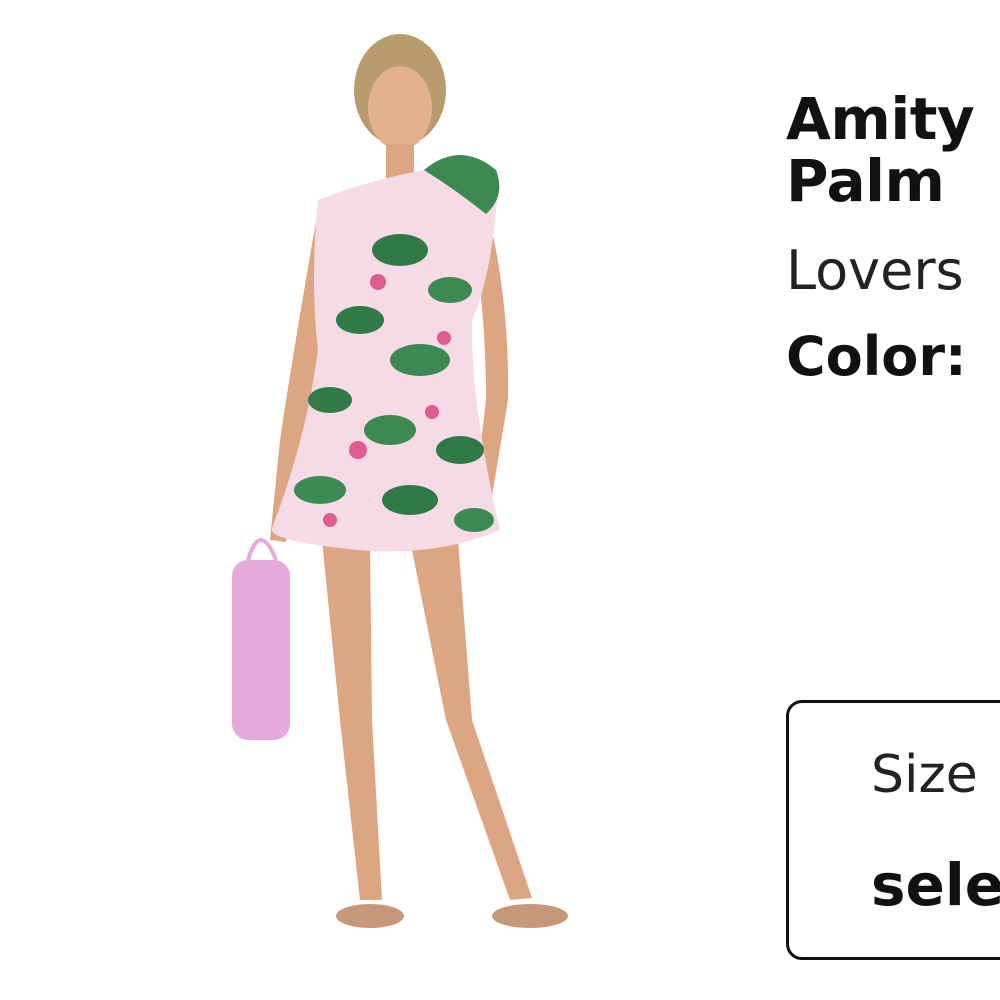 The width and height of the screenshot is (1000, 1000). Describe the element at coordinates (935, 885) in the screenshot. I see `size-select-value: sele` at that location.